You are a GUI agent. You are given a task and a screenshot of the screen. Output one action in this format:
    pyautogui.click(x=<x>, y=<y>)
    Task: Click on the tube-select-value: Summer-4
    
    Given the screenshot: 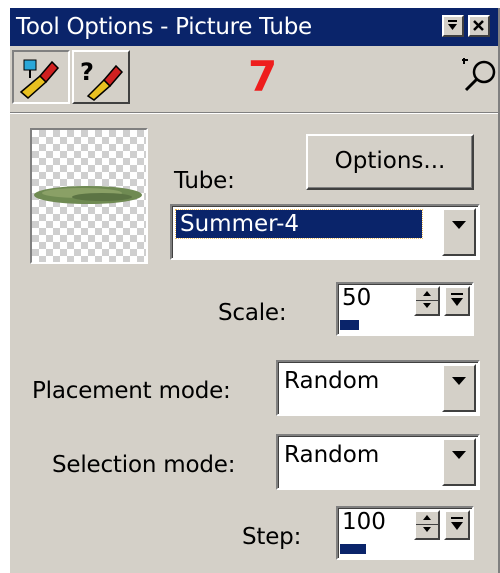 What is the action you would take?
    pyautogui.click(x=299, y=224)
    